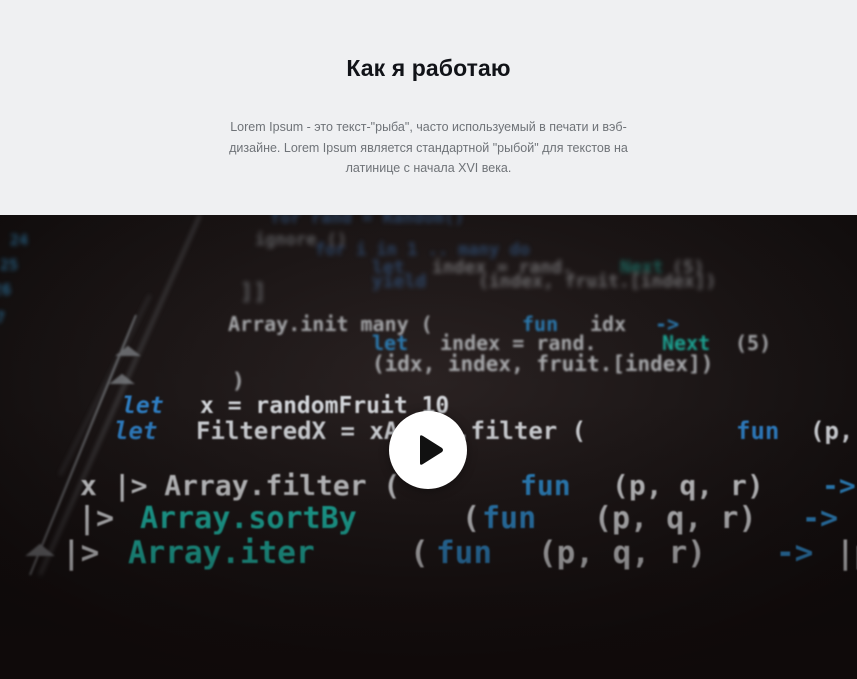 The width and height of the screenshot is (857, 679). What do you see at coordinates (367, 221) in the screenshot?
I see `svg-text: for rand = Random()` at bounding box center [367, 221].